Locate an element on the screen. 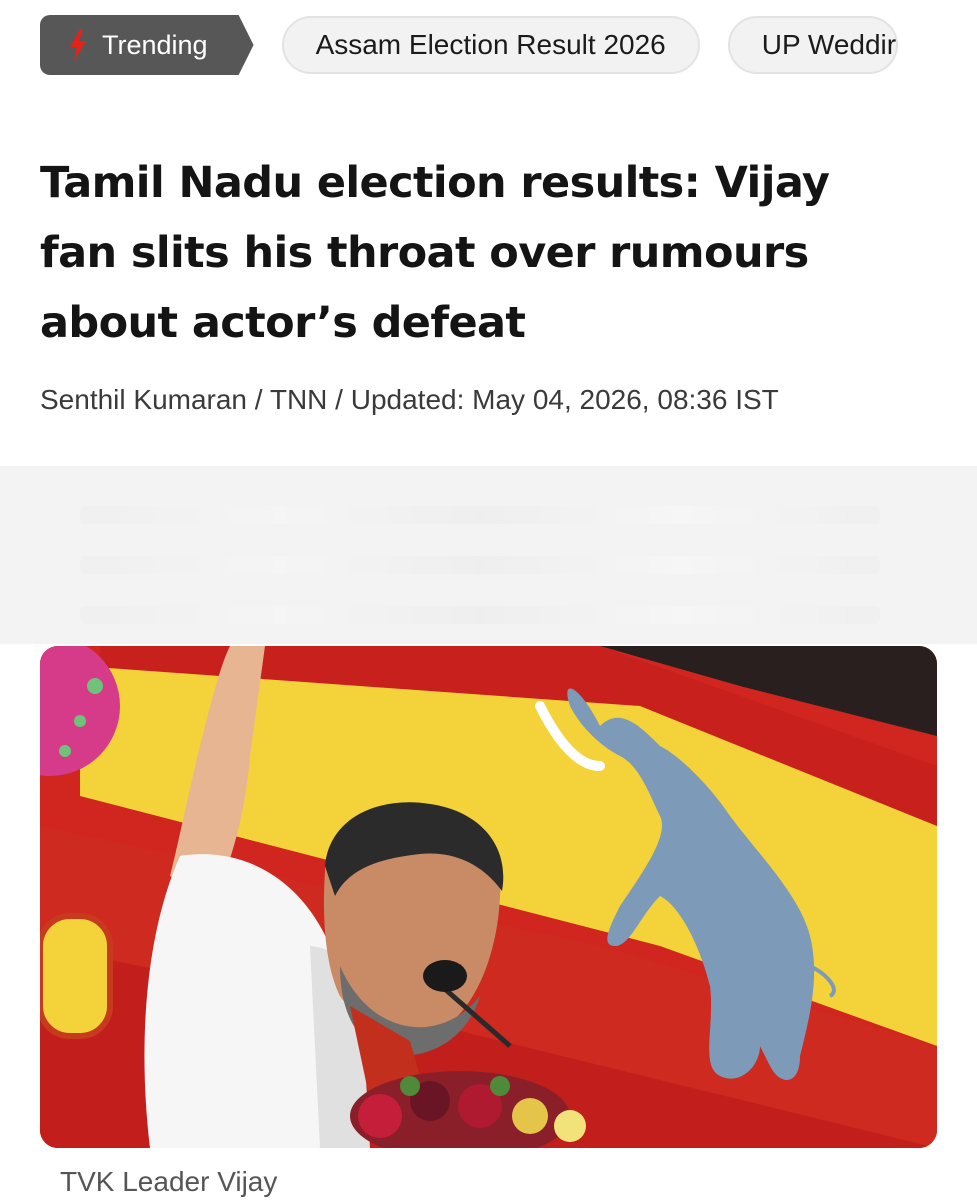 This screenshot has height=1200, width=977. trending-label: Trending is located at coordinates (155, 44).